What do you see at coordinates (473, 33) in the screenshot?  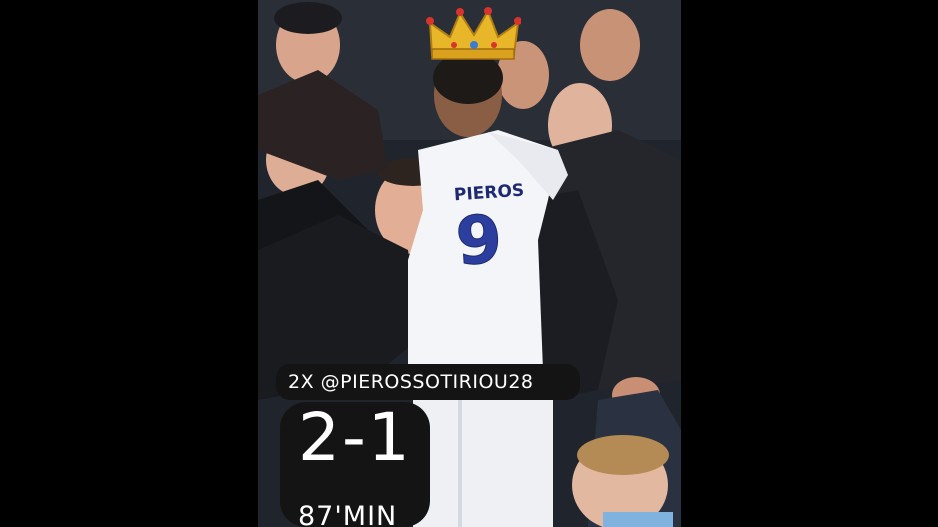 I see `crown-sticker` at bounding box center [473, 33].